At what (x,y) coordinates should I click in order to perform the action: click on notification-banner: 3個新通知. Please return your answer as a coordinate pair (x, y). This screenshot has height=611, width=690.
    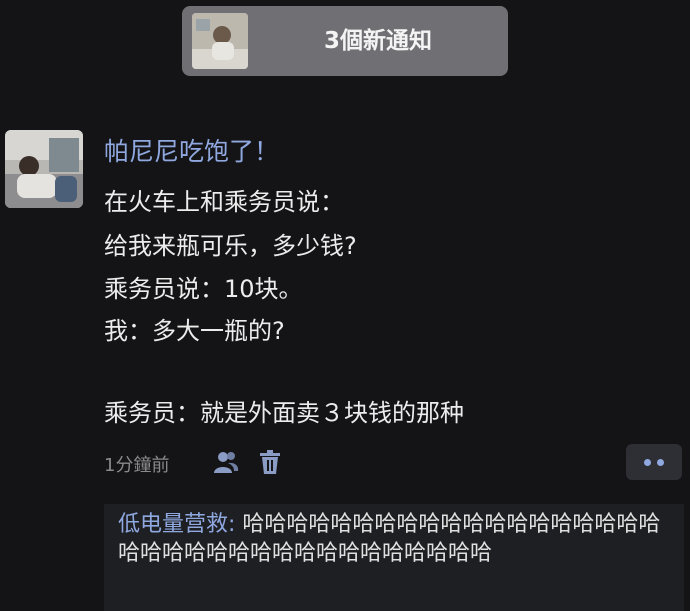
    Looking at the image, I should click on (345, 41).